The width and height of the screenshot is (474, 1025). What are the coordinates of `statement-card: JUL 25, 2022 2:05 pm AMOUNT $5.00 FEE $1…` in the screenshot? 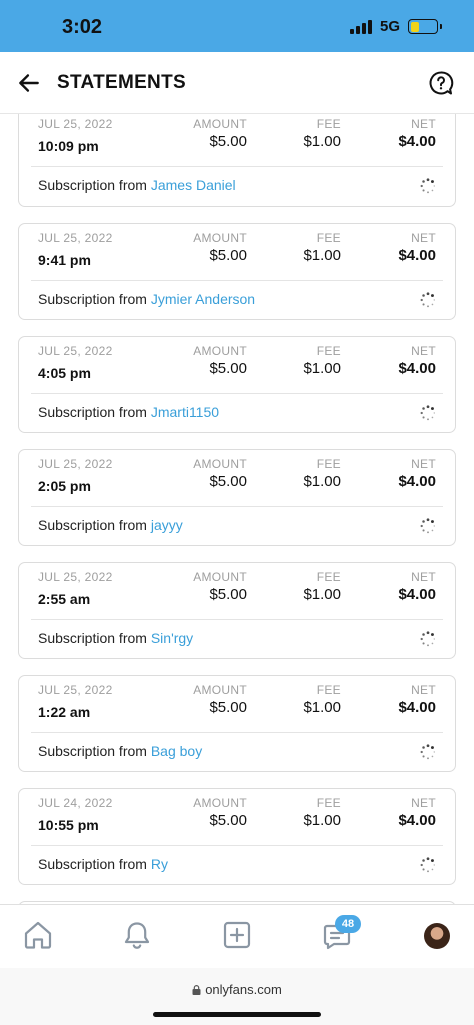 It's located at (237, 497).